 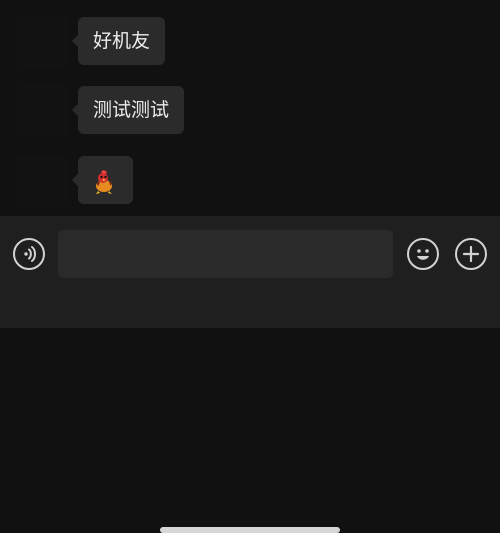 I want to click on emoji-button, so click(x=423, y=254).